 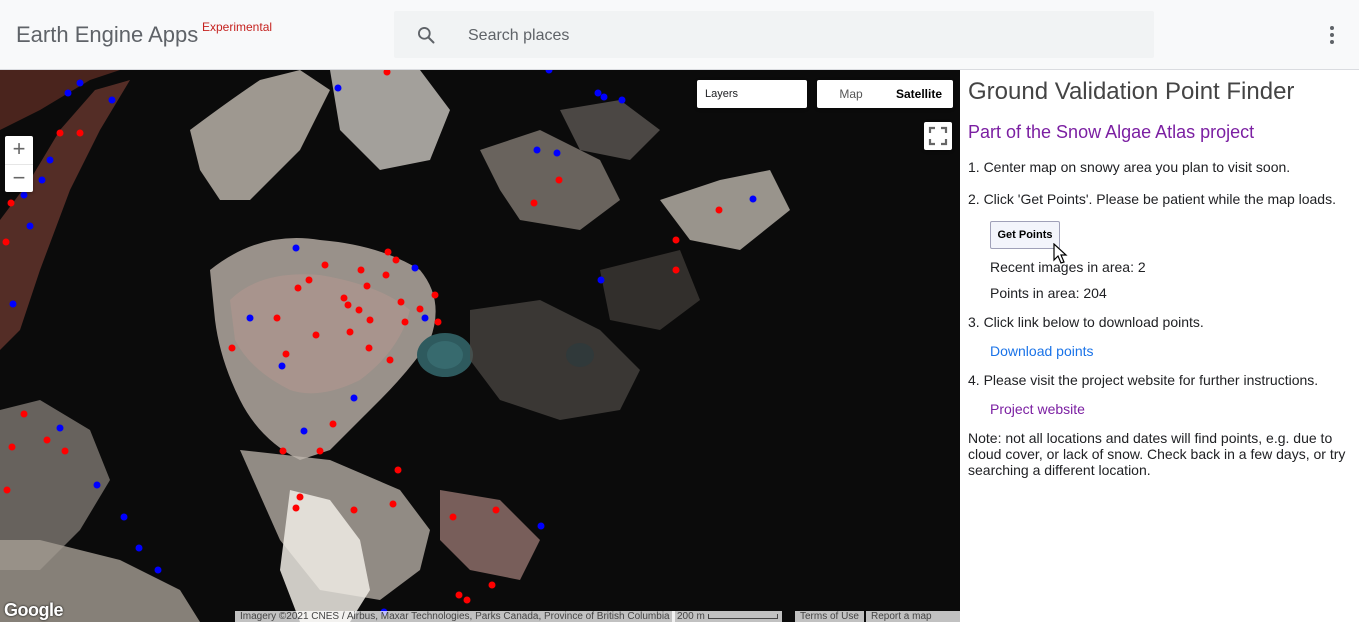 I want to click on map-type-map-button: Map, so click(x=851, y=94).